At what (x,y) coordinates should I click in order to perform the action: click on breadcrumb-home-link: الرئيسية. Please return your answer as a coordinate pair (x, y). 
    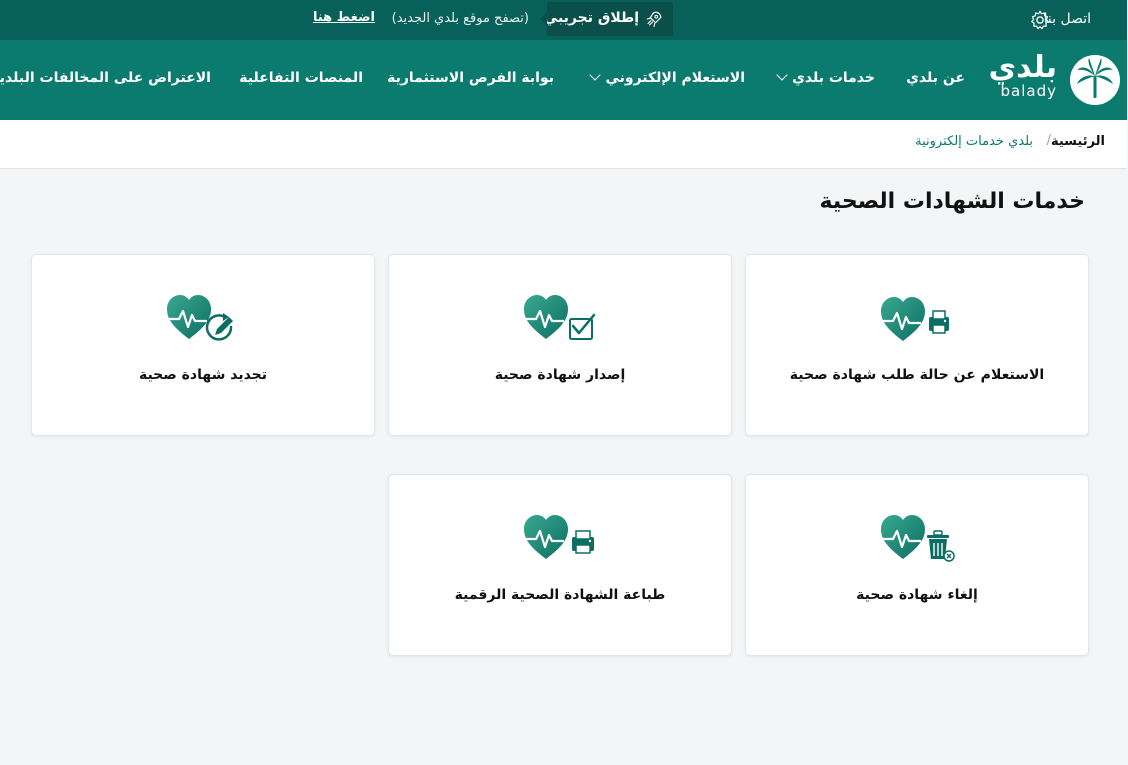
    Looking at the image, I should click on (1079, 141).